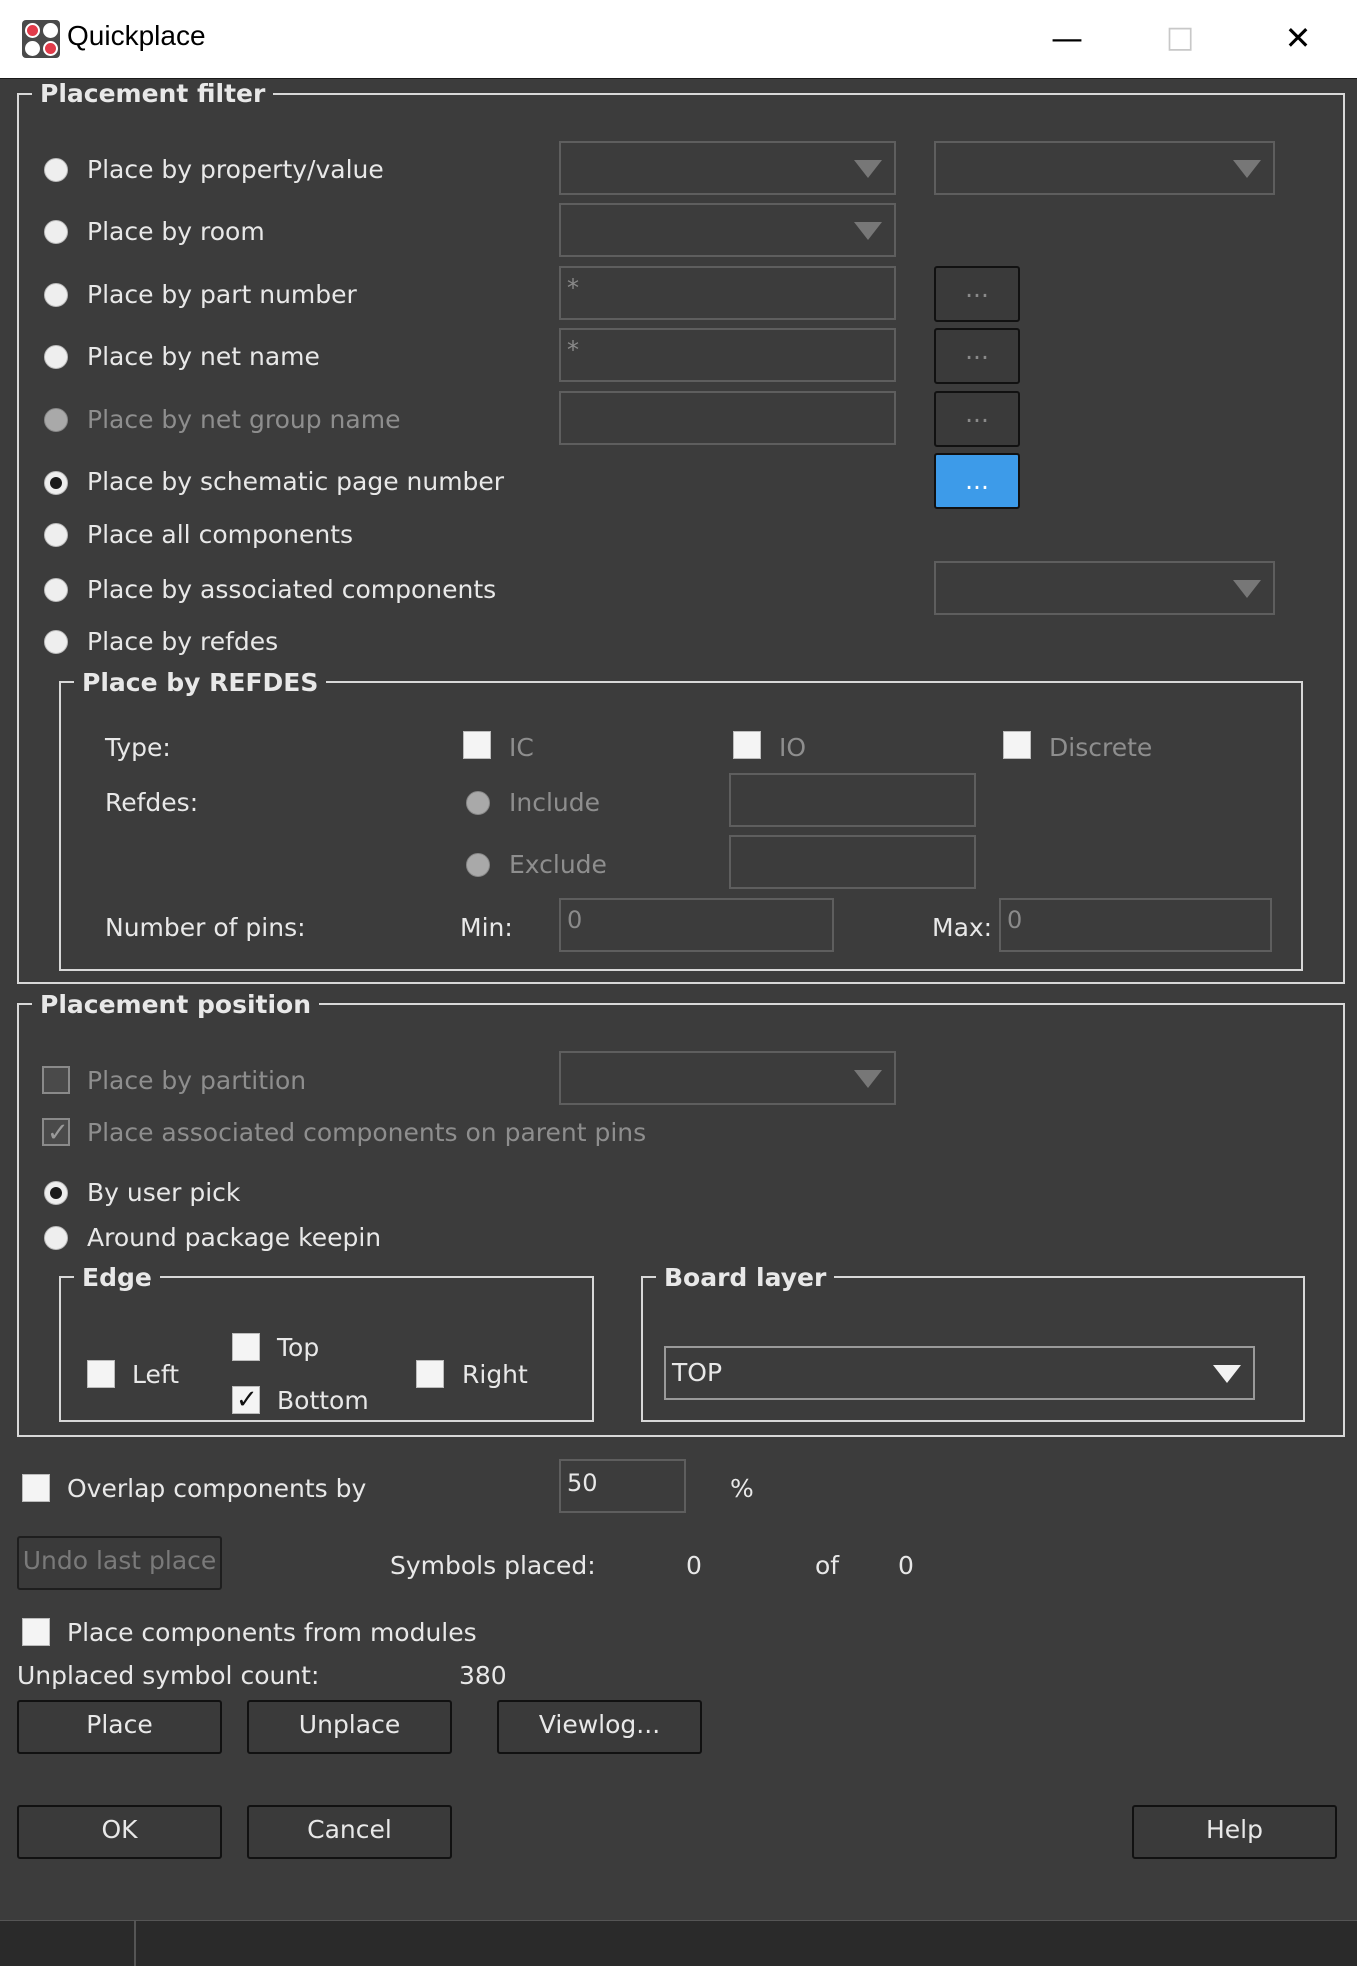 The width and height of the screenshot is (1357, 1966). What do you see at coordinates (56, 1080) in the screenshot?
I see `by-partition-checkbox` at bounding box center [56, 1080].